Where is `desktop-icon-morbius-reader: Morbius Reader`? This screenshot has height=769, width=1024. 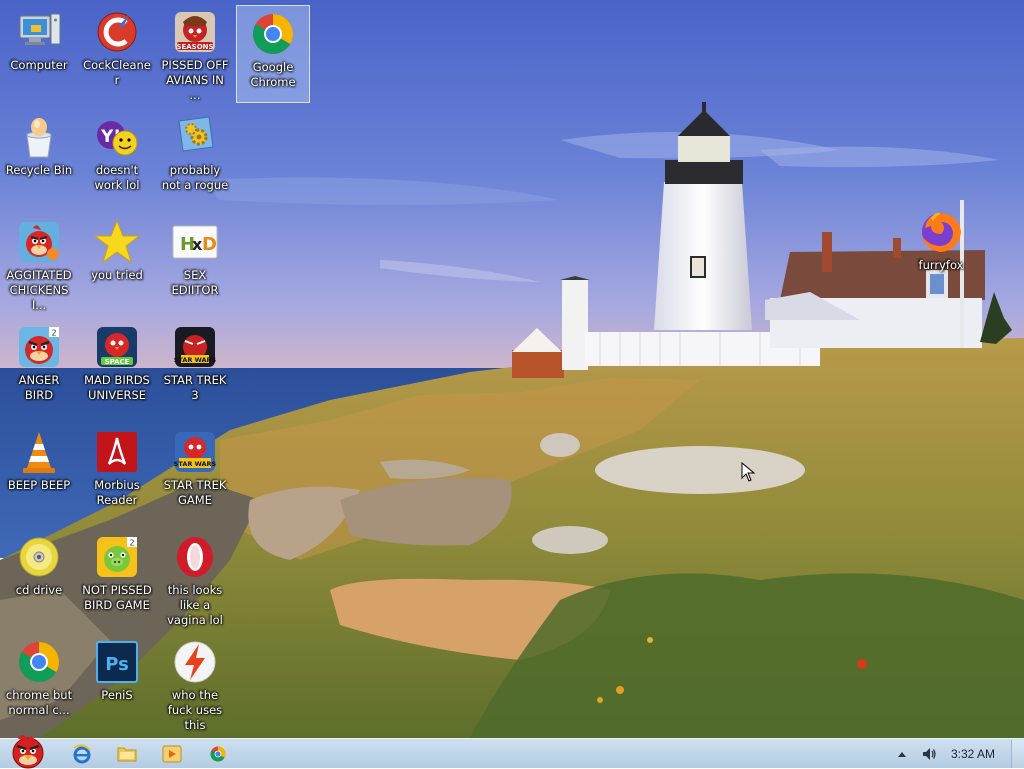
desktop-icon-morbius-reader: Morbius Reader is located at coordinates (117, 473).